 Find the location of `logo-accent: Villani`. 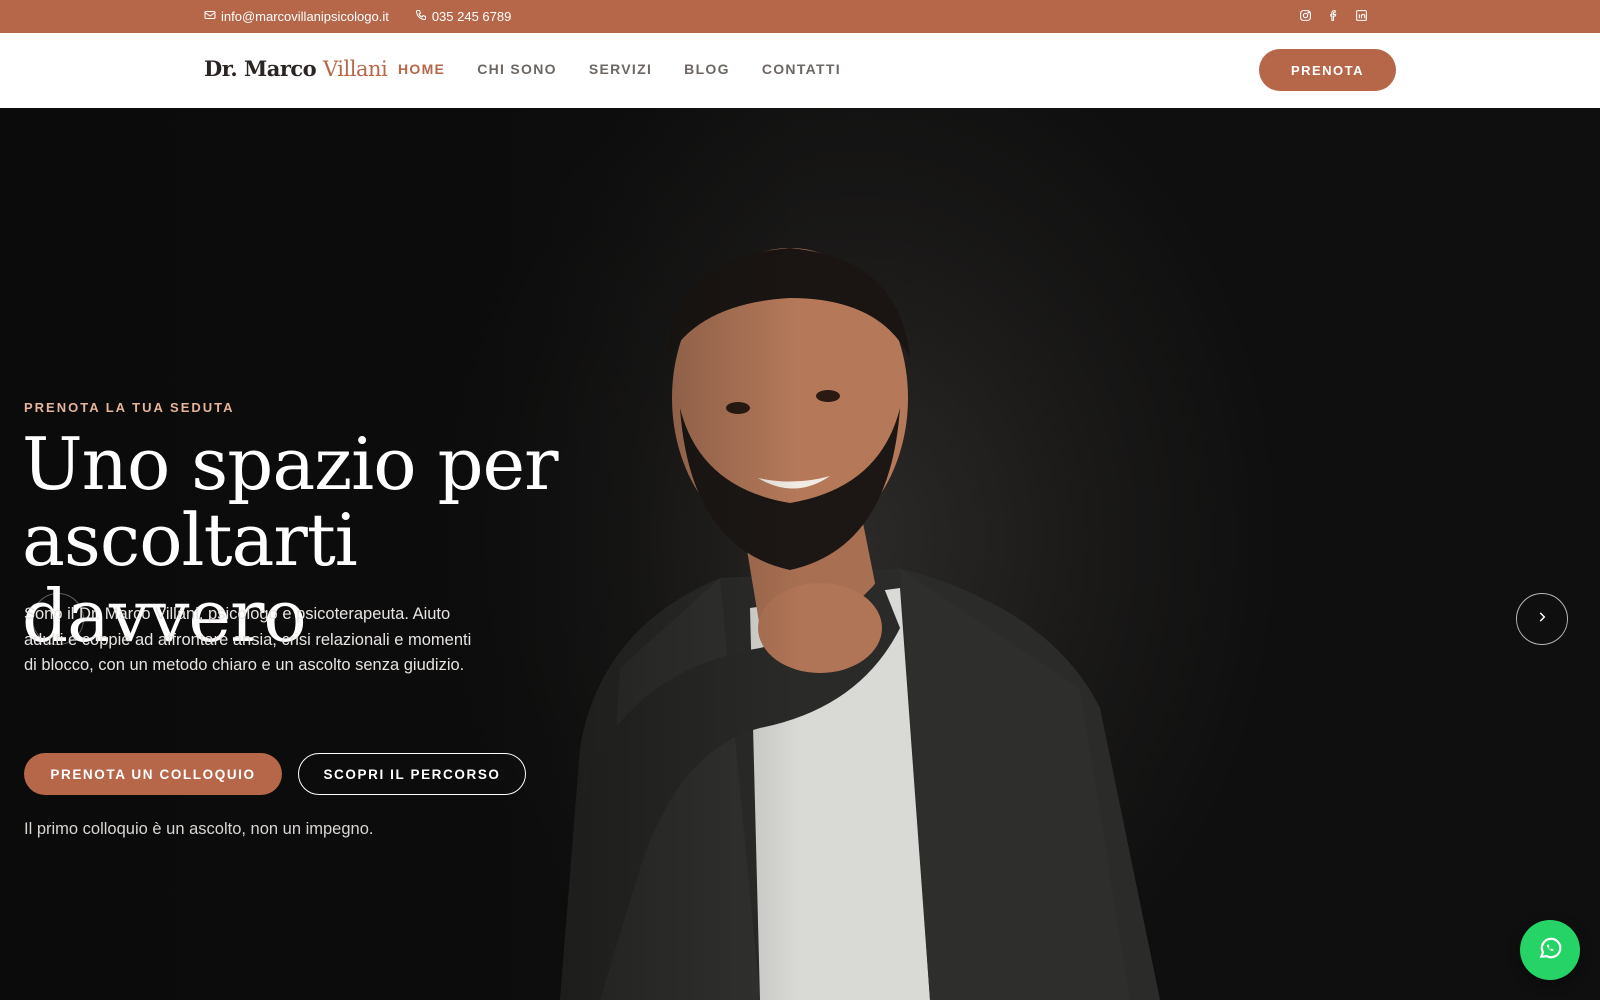

logo-accent: Villani is located at coordinates (355, 69).